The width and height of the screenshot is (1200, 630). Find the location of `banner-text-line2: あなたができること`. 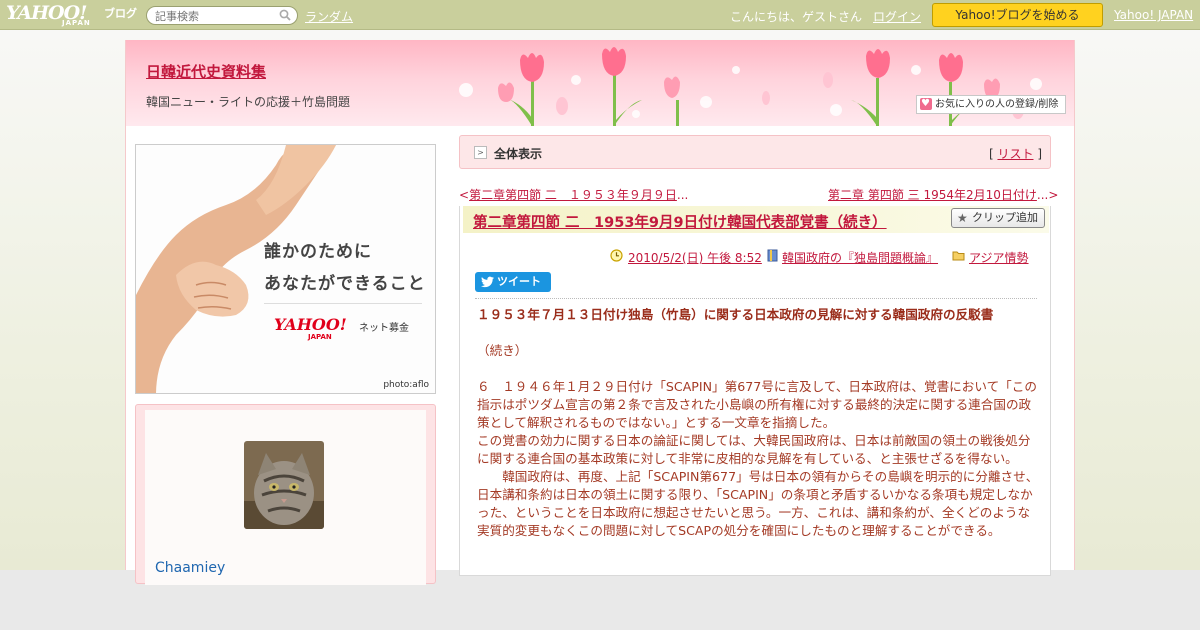

banner-text-line2: あなたができること is located at coordinates (345, 284).